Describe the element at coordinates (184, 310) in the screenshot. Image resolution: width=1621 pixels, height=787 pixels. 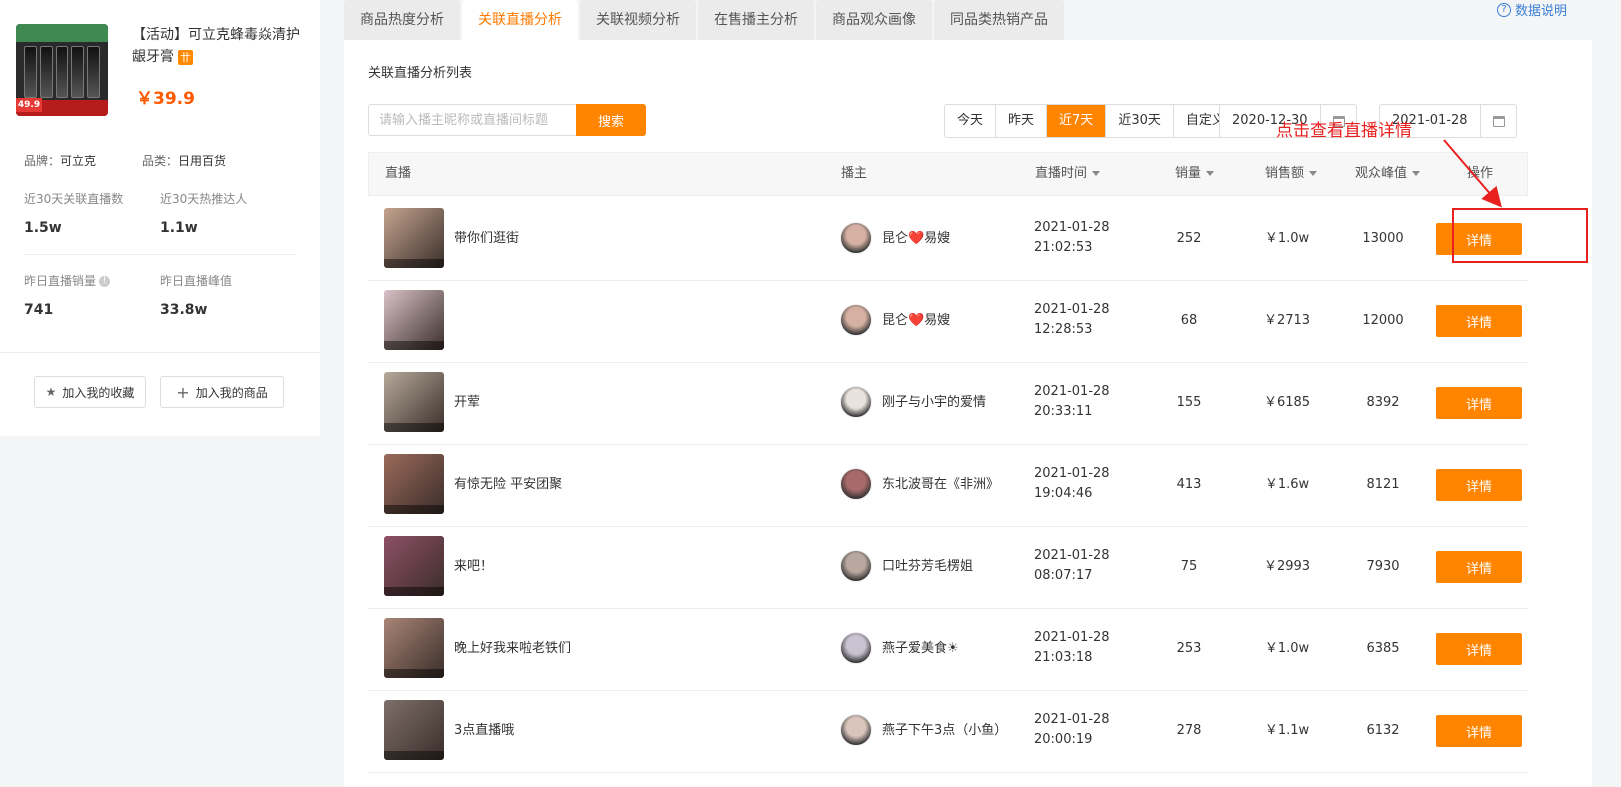
I see `stat-value: 33.8w` at that location.